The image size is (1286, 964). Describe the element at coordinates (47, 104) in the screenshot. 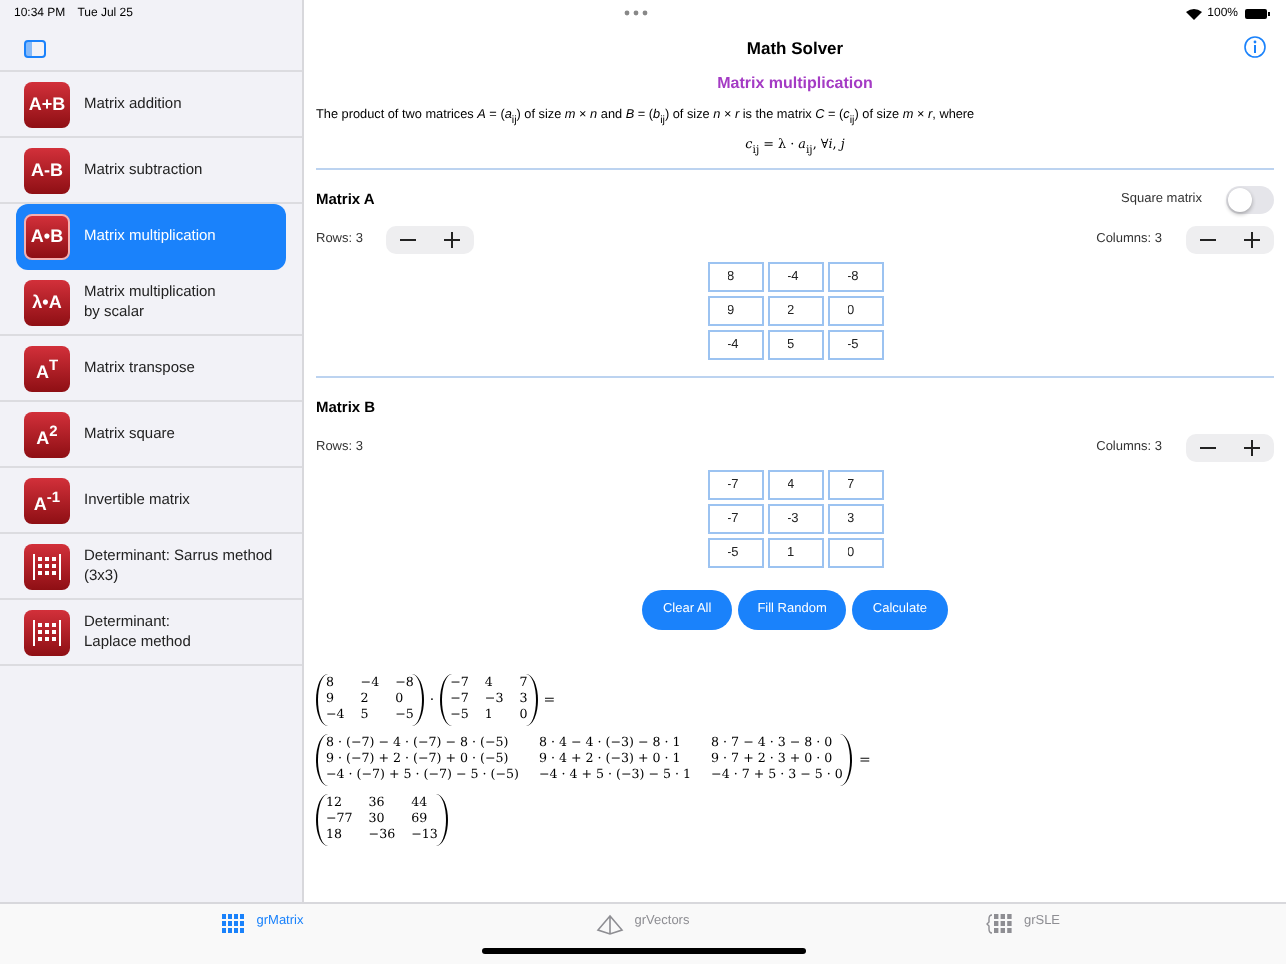

I see `matrix-operation-icon: A+B` at that location.